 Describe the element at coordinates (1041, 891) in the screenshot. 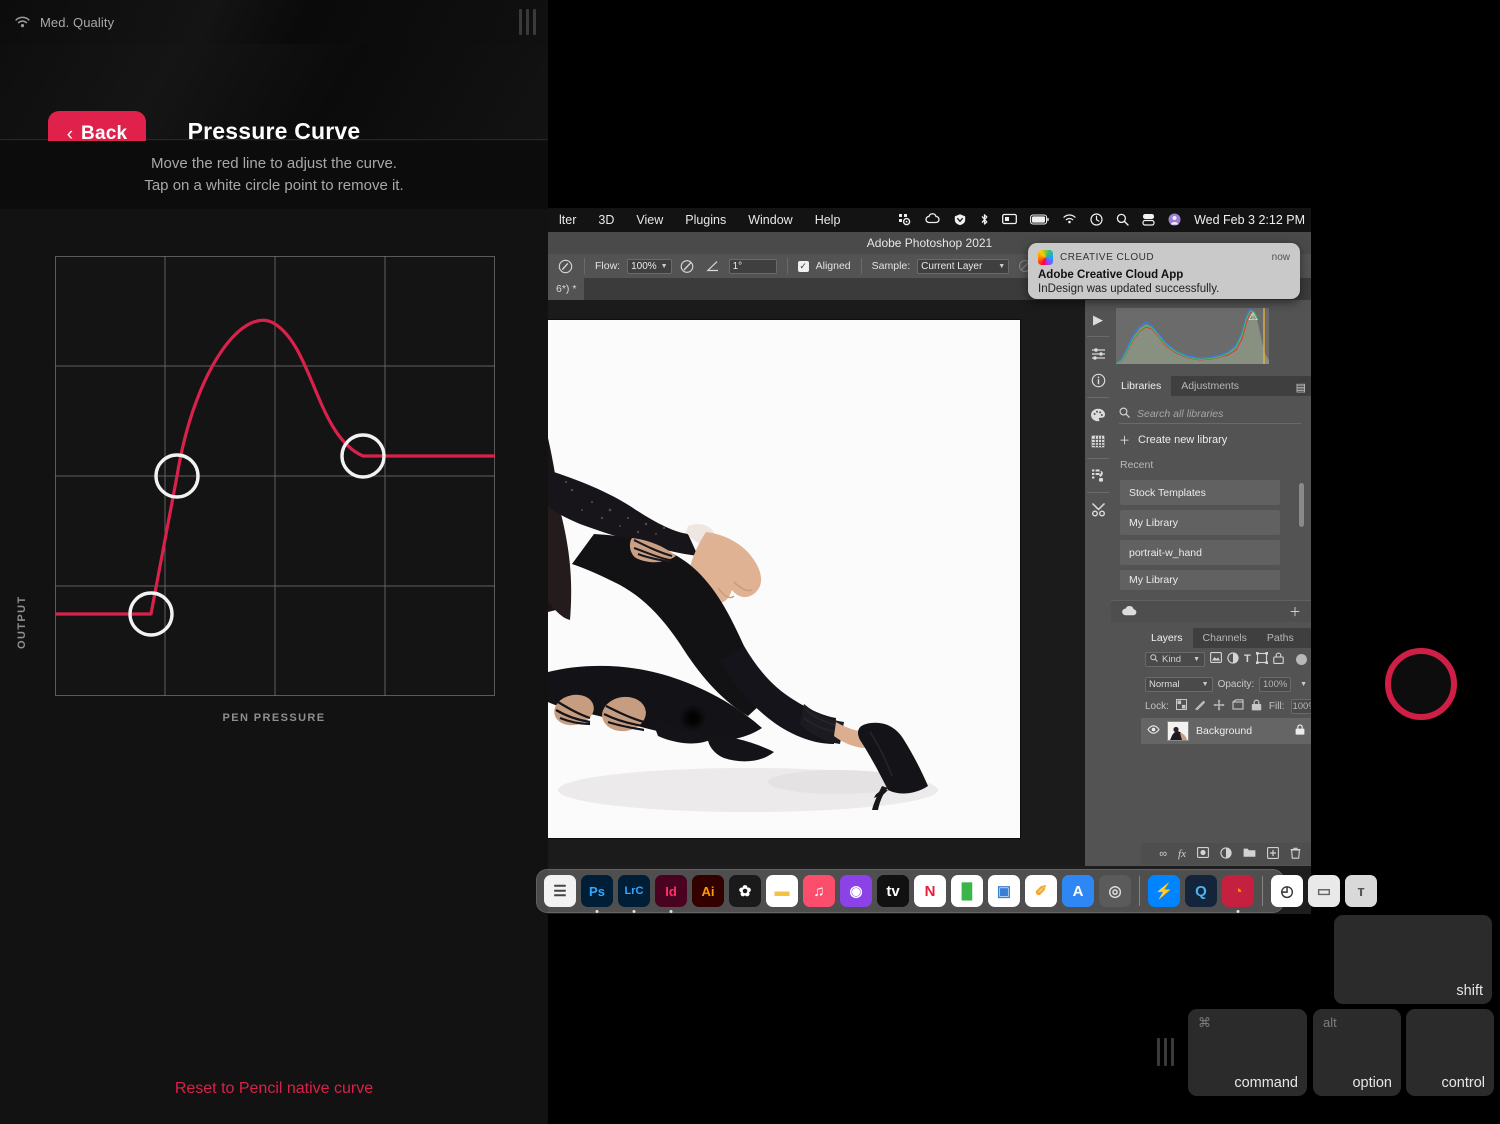

I see `pages-icon: ✐` at that location.